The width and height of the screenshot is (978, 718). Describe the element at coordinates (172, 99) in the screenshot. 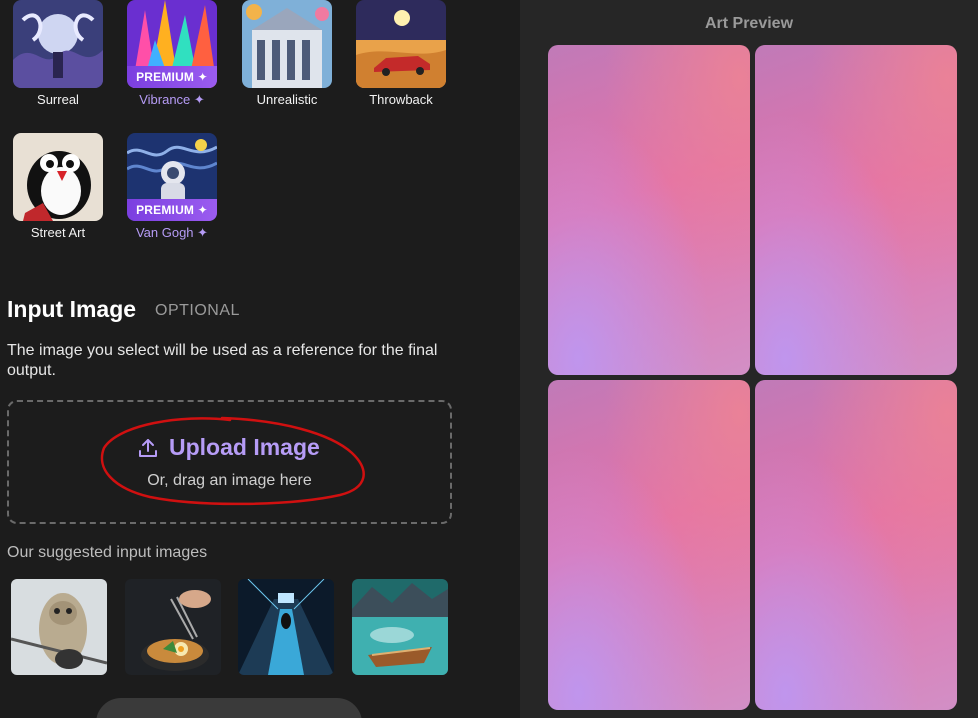

I see `style-label: Vibrance ✦` at that location.